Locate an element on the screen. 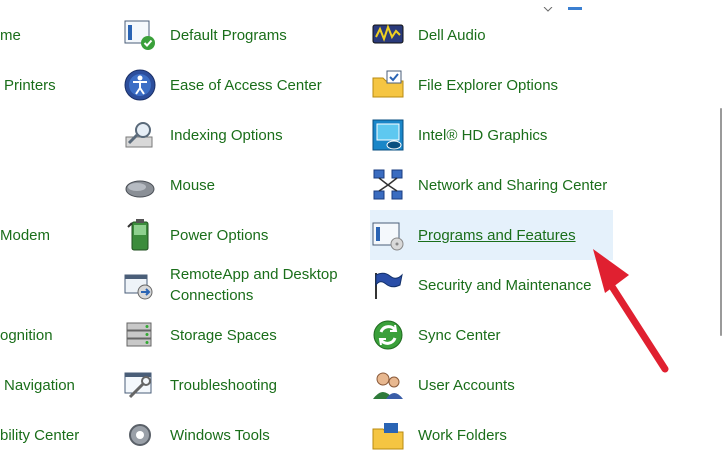  item-label: Ease of Access Center is located at coordinates (246, 85).